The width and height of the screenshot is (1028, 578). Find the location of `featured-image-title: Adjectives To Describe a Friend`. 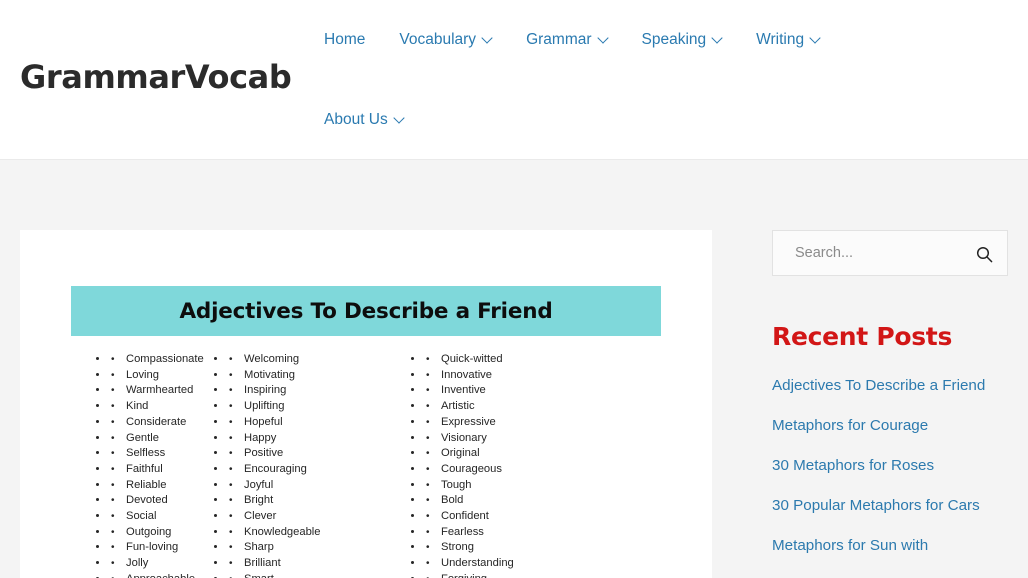

featured-image-title: Adjectives To Describe a Friend is located at coordinates (366, 311).